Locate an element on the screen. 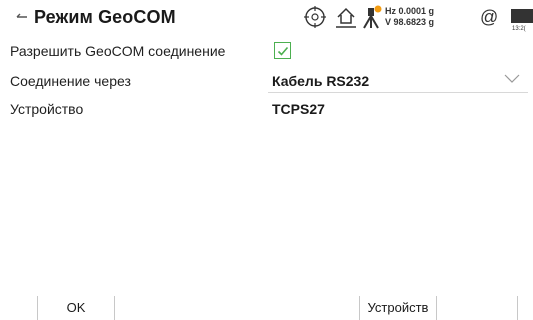  select-underline is located at coordinates (398, 92).